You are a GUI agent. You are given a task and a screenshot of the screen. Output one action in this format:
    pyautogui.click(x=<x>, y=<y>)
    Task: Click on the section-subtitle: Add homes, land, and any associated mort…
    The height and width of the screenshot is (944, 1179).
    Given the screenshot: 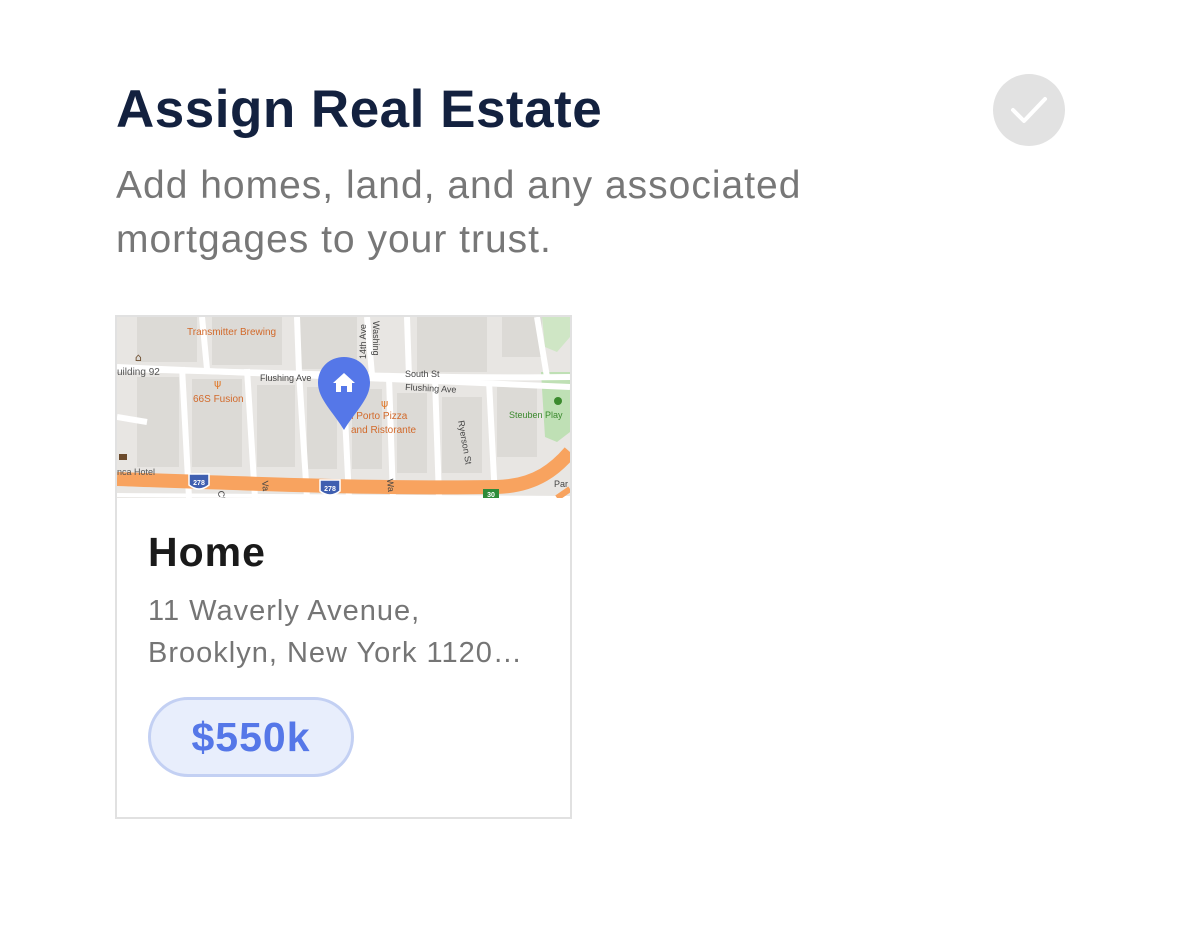 What is the action you would take?
    pyautogui.click(x=459, y=212)
    